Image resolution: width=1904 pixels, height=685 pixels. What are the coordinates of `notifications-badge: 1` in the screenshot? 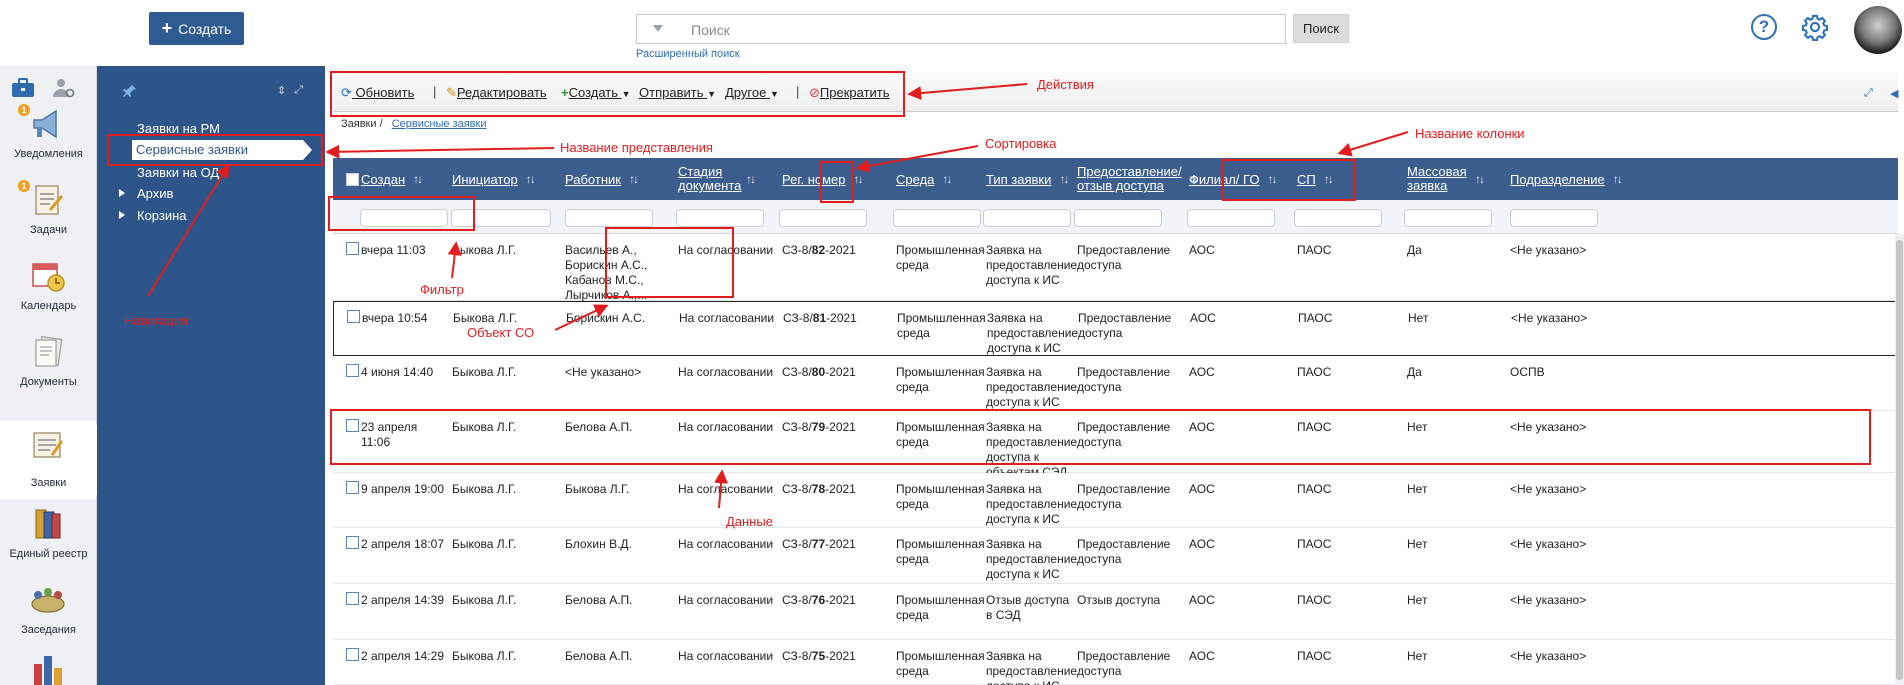 It's located at (24, 110).